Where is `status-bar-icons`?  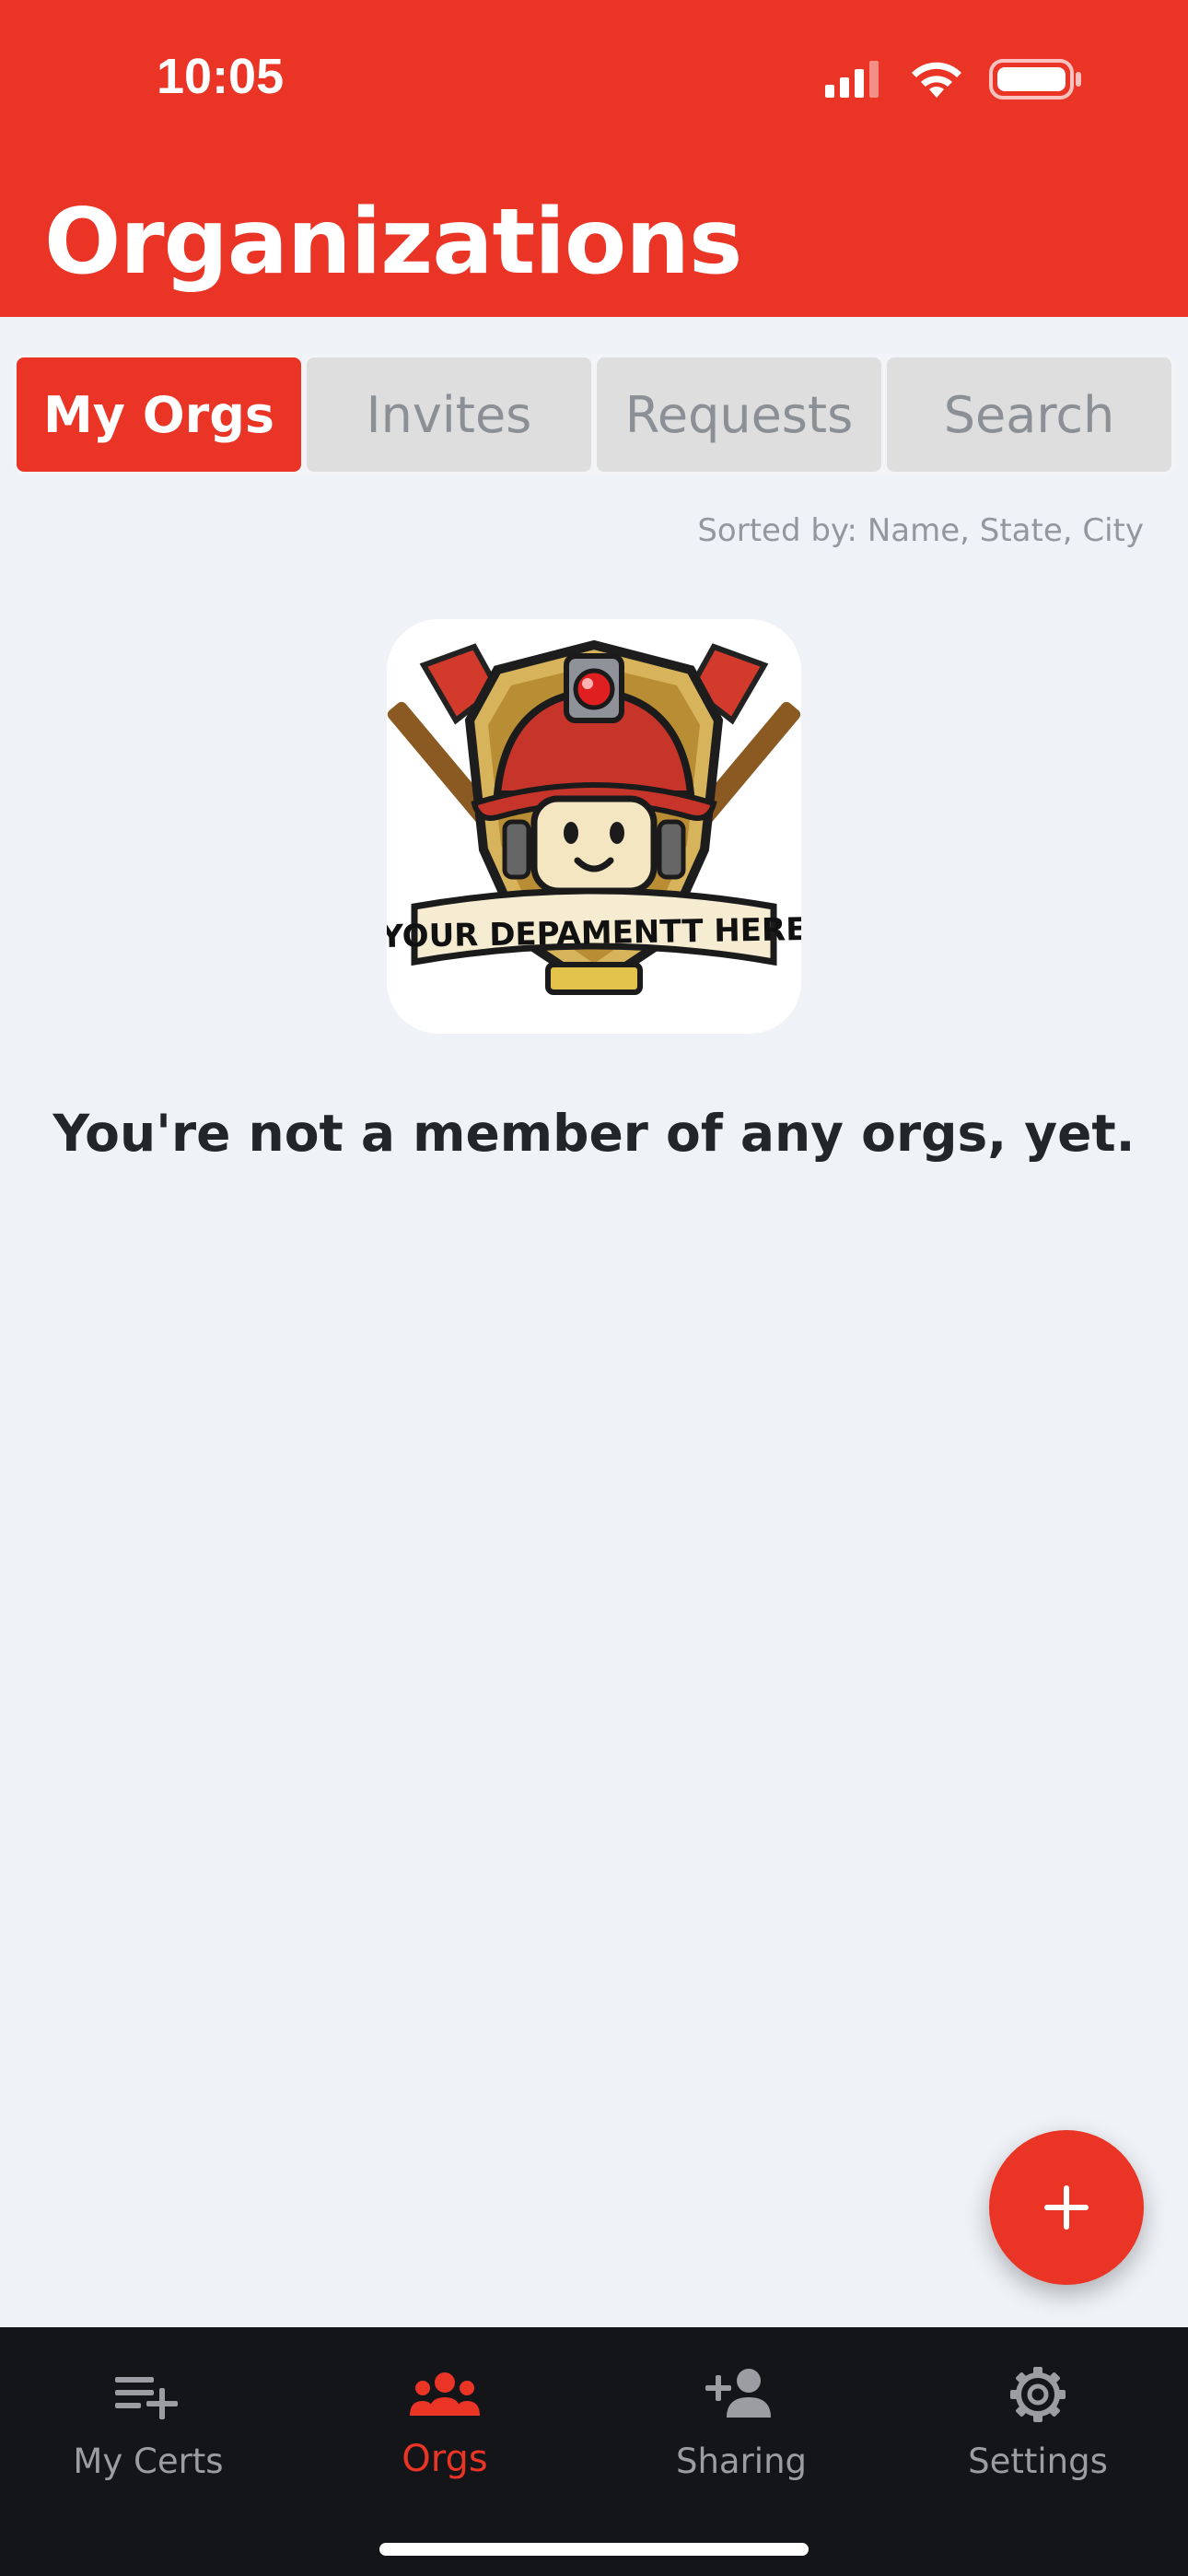
status-bar-icons is located at coordinates (954, 79).